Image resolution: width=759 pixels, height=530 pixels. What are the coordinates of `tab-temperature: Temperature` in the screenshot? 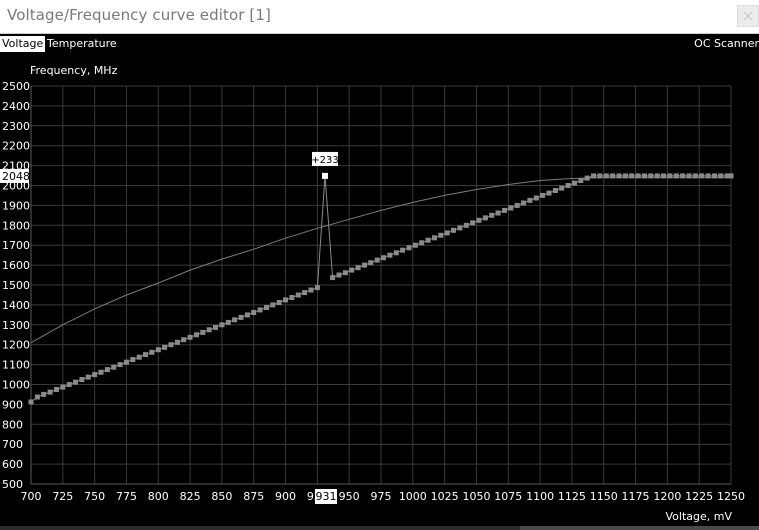 It's located at (82, 44).